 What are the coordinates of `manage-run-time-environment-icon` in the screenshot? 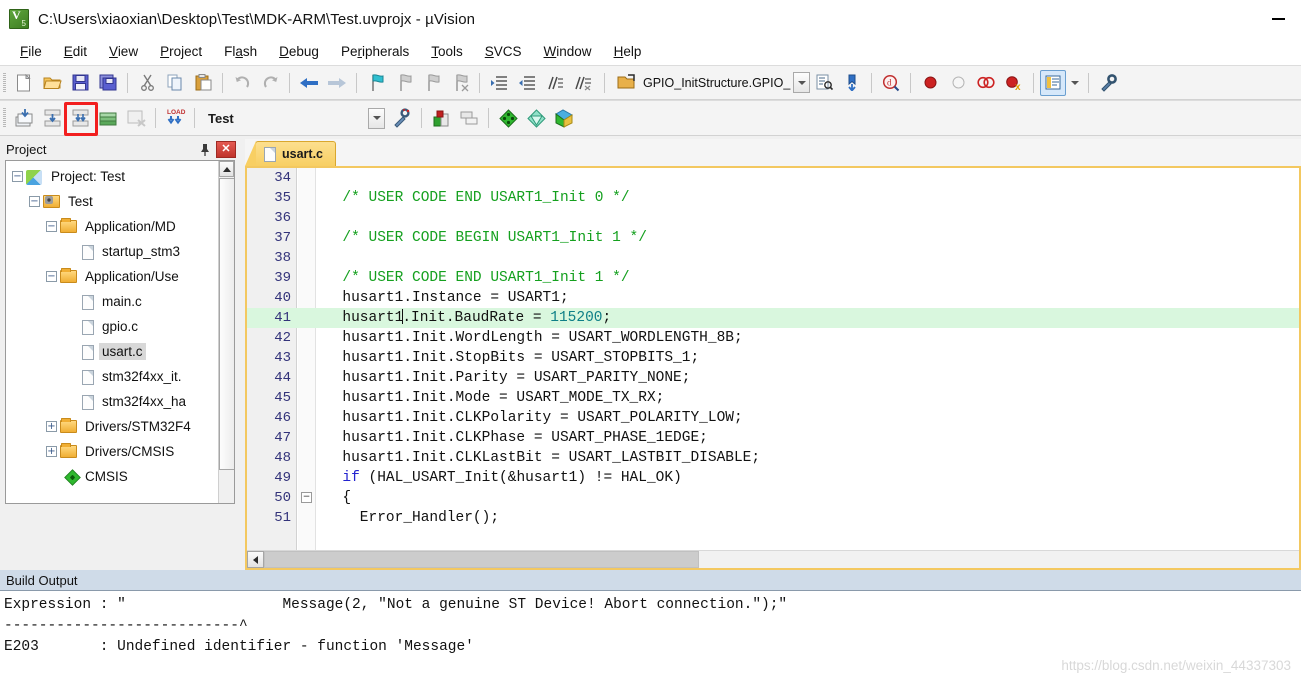 It's located at (536, 118).